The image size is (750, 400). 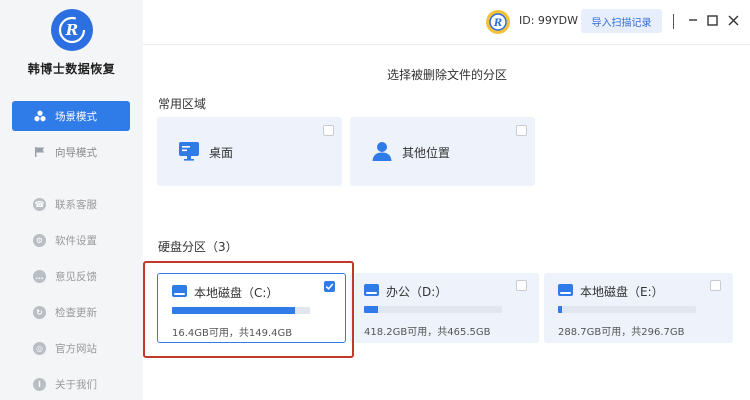 I want to click on disk-capacity: 288.7GB可用，共296.7GB, so click(x=621, y=332).